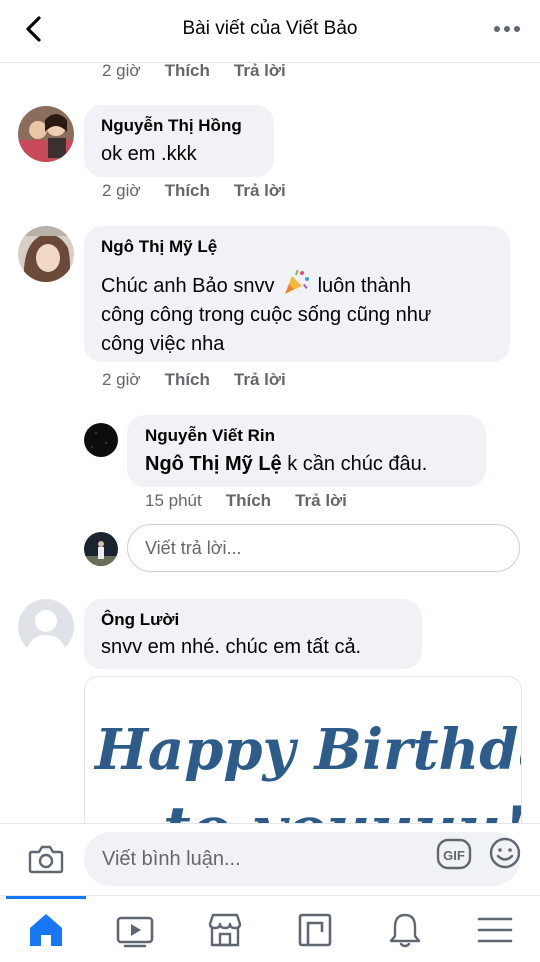 The height and width of the screenshot is (962, 540). Describe the element at coordinates (140, 620) in the screenshot. I see `commenter-name: Ông Lười` at that location.